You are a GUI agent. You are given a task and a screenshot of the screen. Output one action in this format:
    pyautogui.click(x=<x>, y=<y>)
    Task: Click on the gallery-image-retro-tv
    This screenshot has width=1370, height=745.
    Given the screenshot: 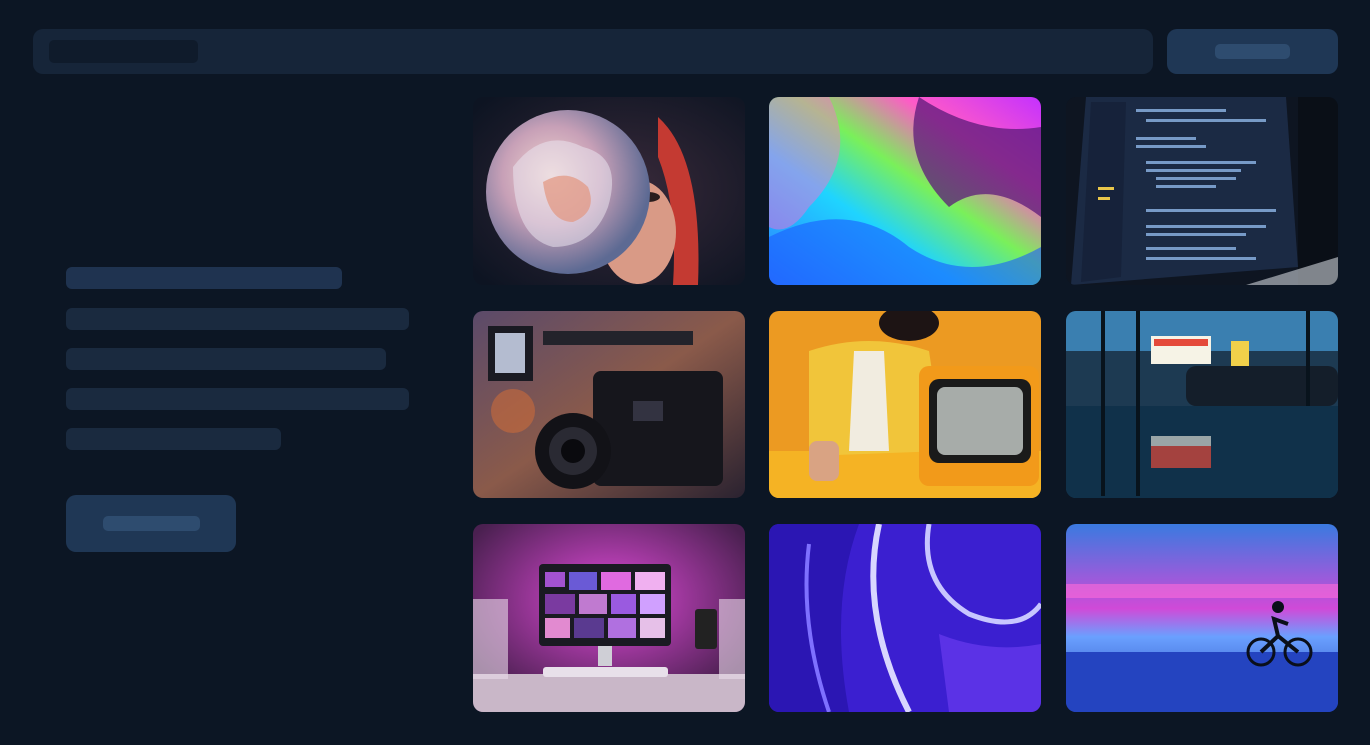 What is the action you would take?
    pyautogui.click(x=905, y=404)
    